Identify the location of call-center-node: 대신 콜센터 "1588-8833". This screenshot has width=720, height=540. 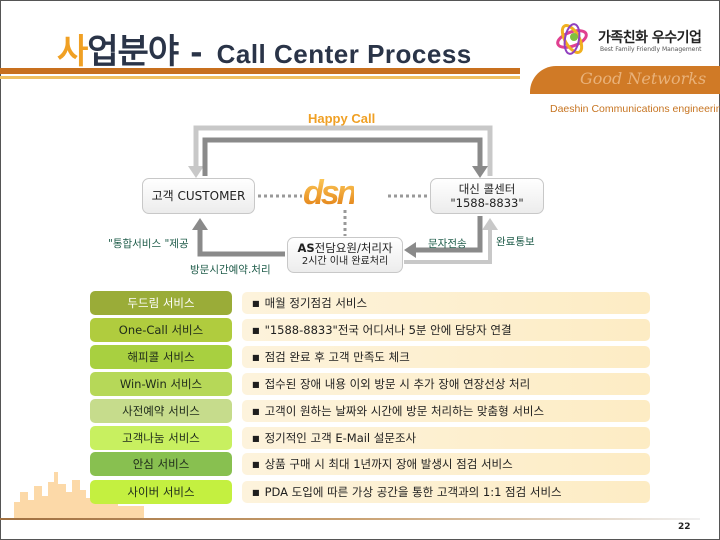
(487, 196).